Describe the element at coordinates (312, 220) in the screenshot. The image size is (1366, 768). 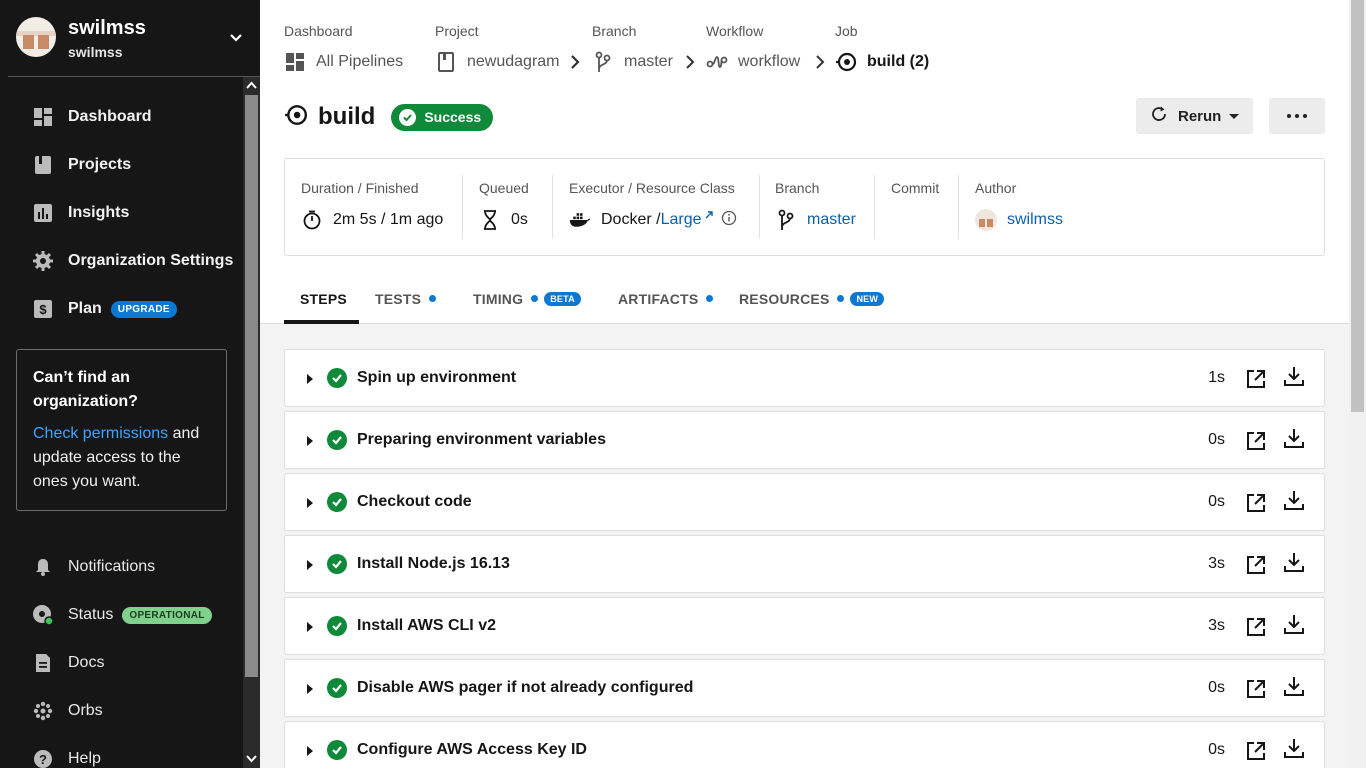
I see `stopwatch-icon` at that location.